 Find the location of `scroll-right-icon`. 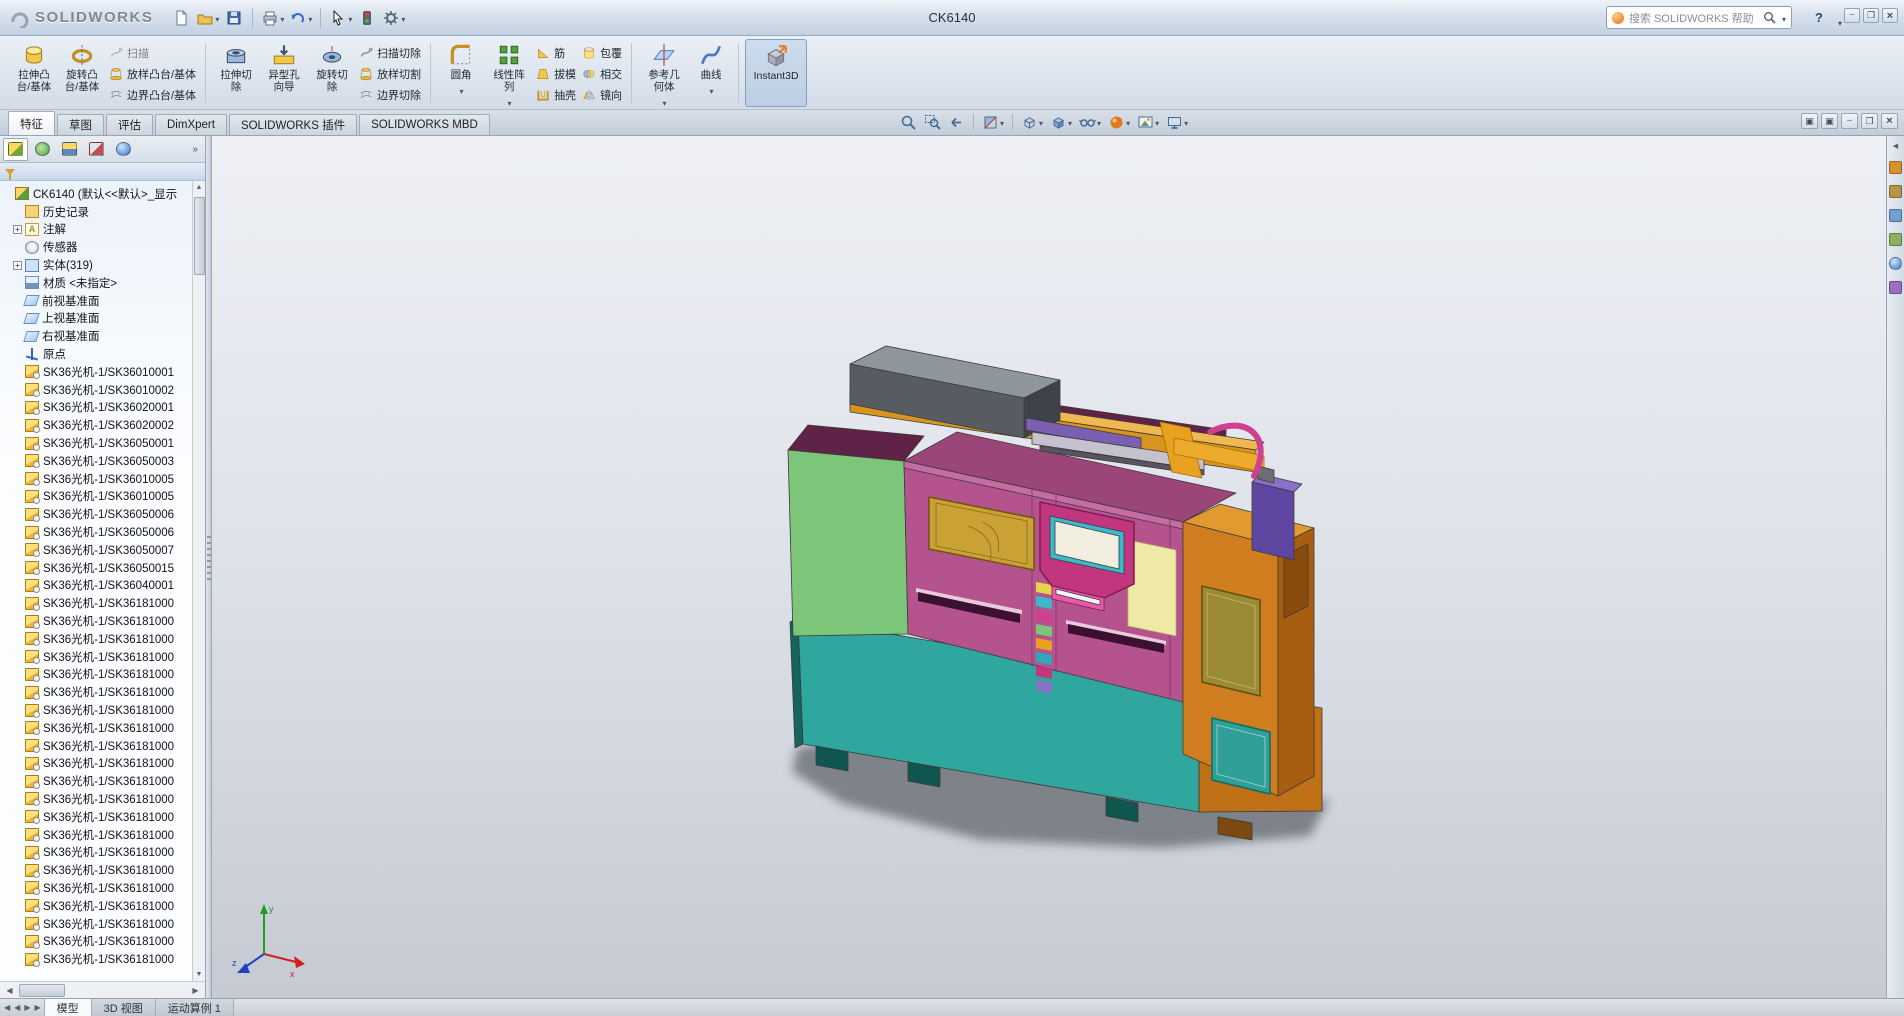

scroll-right-icon is located at coordinates (195, 990).